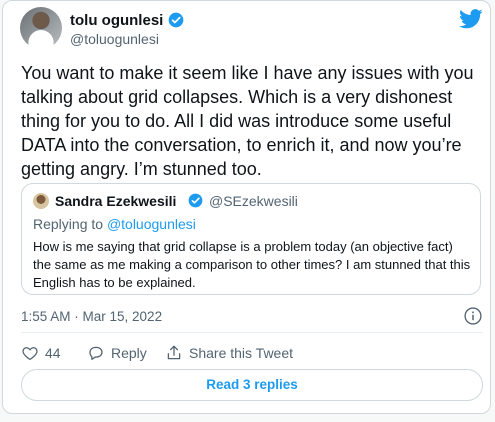  I want to click on divider, so click(252, 332).